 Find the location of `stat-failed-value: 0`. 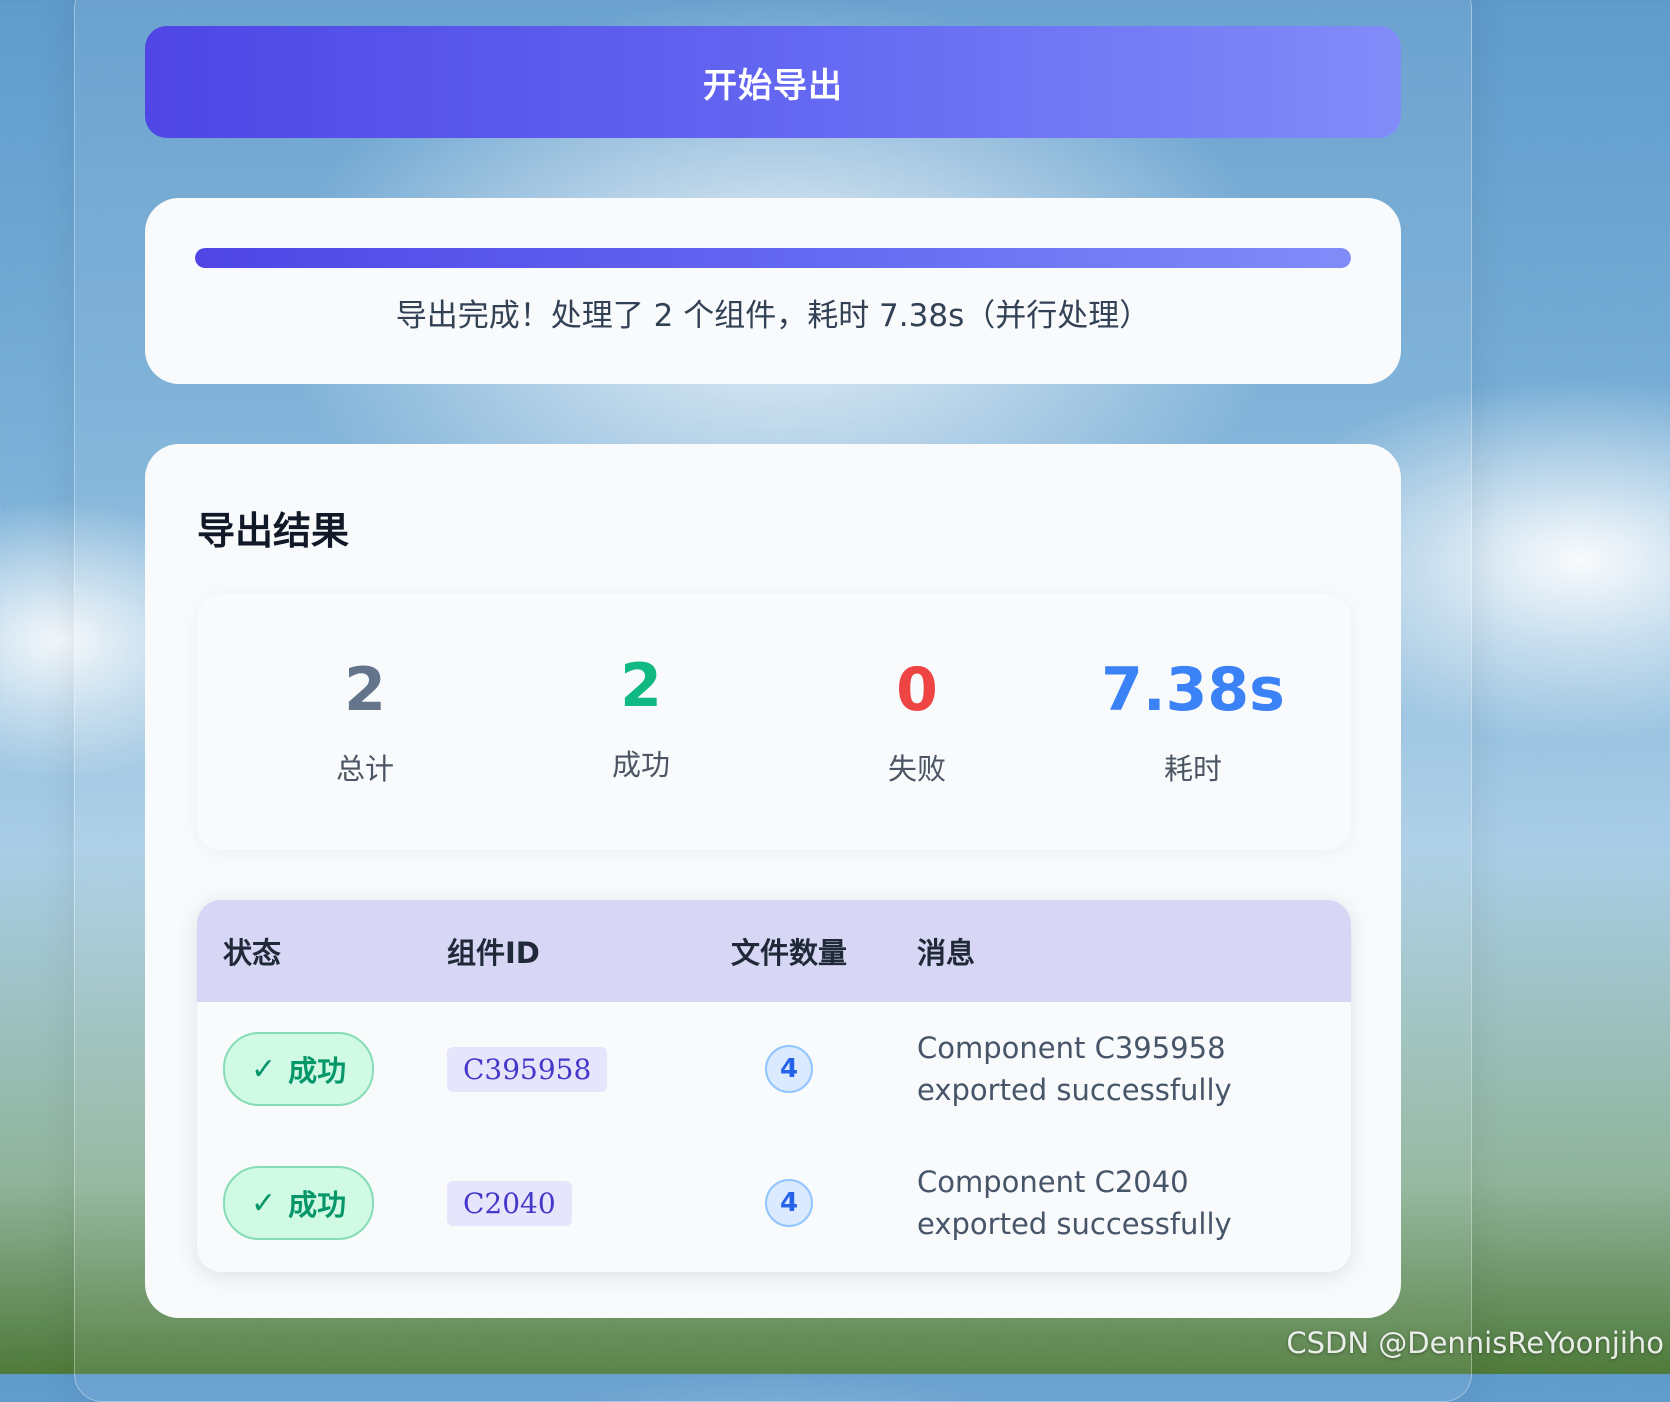

stat-failed-value: 0 is located at coordinates (917, 690).